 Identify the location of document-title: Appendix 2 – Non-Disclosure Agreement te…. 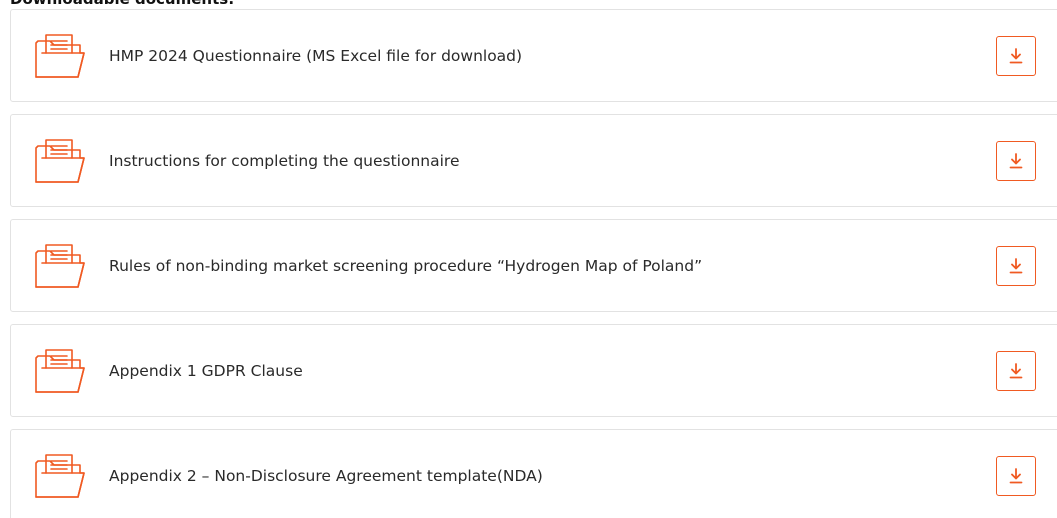
(326, 474).